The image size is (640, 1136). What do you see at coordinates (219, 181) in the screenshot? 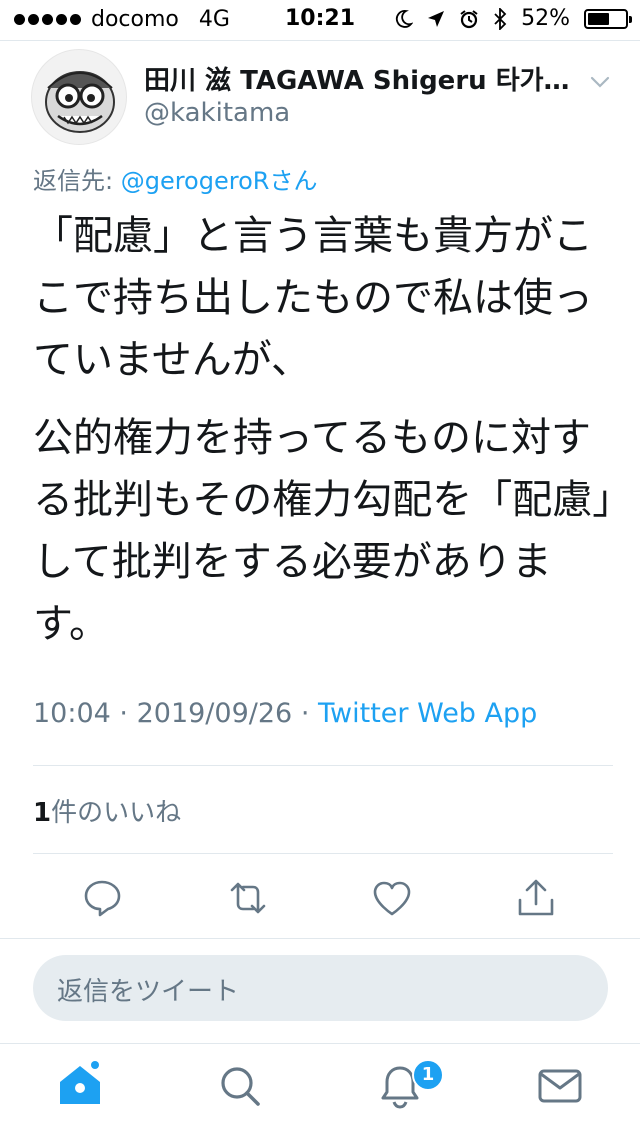
I see `reply-to-link: @gerogeroRさん` at bounding box center [219, 181].